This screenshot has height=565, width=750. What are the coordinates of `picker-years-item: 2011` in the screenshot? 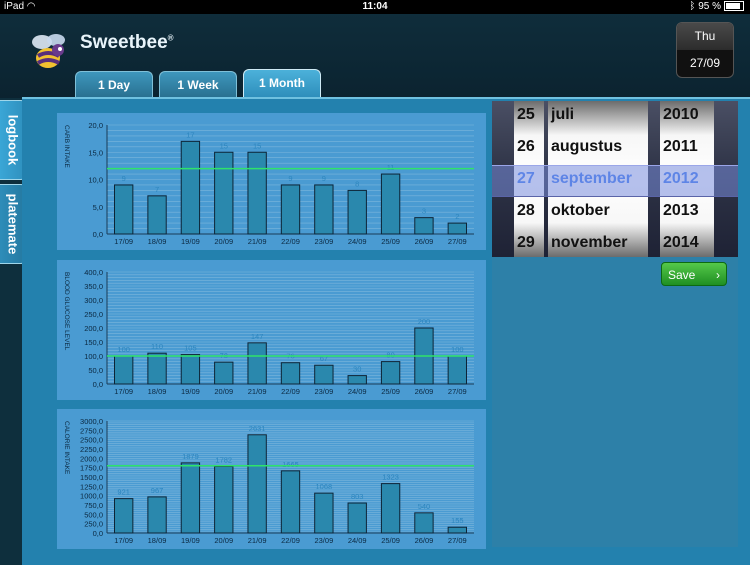 It's located at (680, 147).